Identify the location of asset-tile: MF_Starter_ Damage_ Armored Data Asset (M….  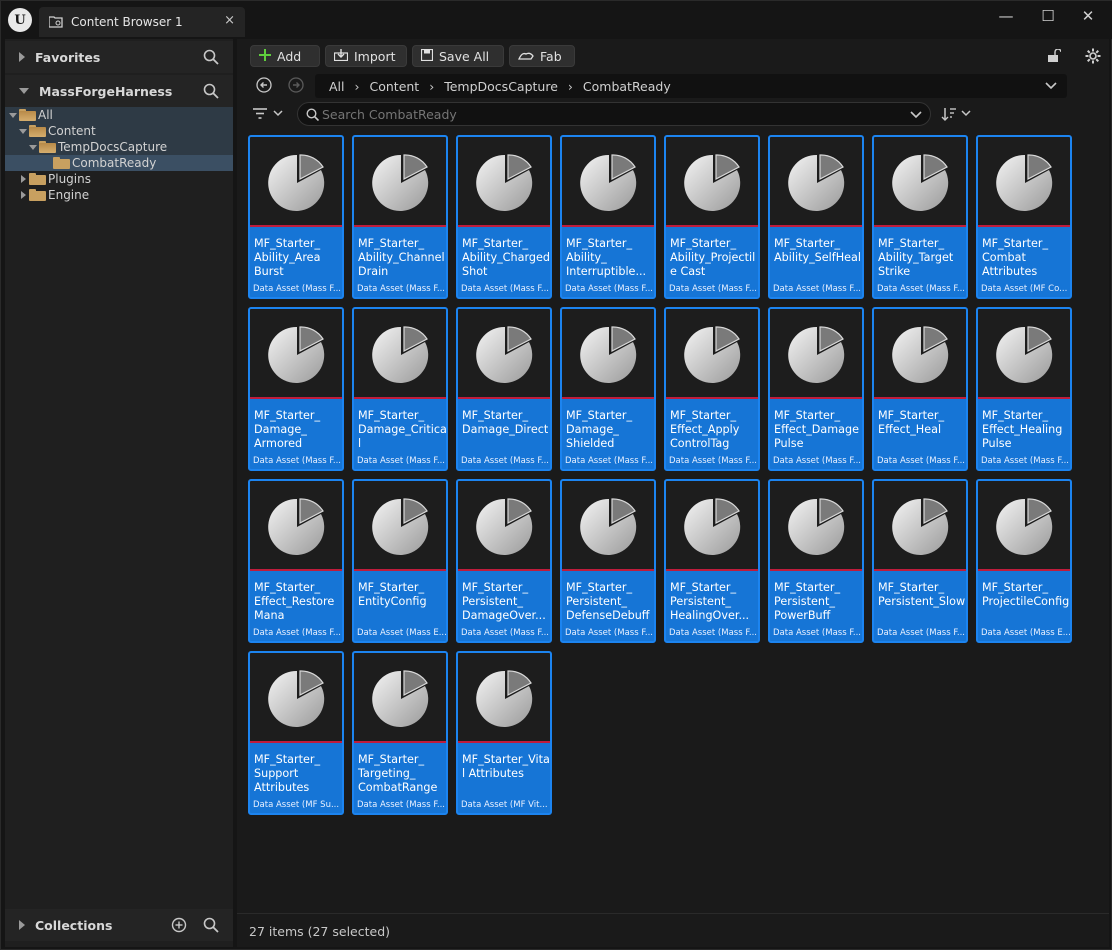
(296, 389).